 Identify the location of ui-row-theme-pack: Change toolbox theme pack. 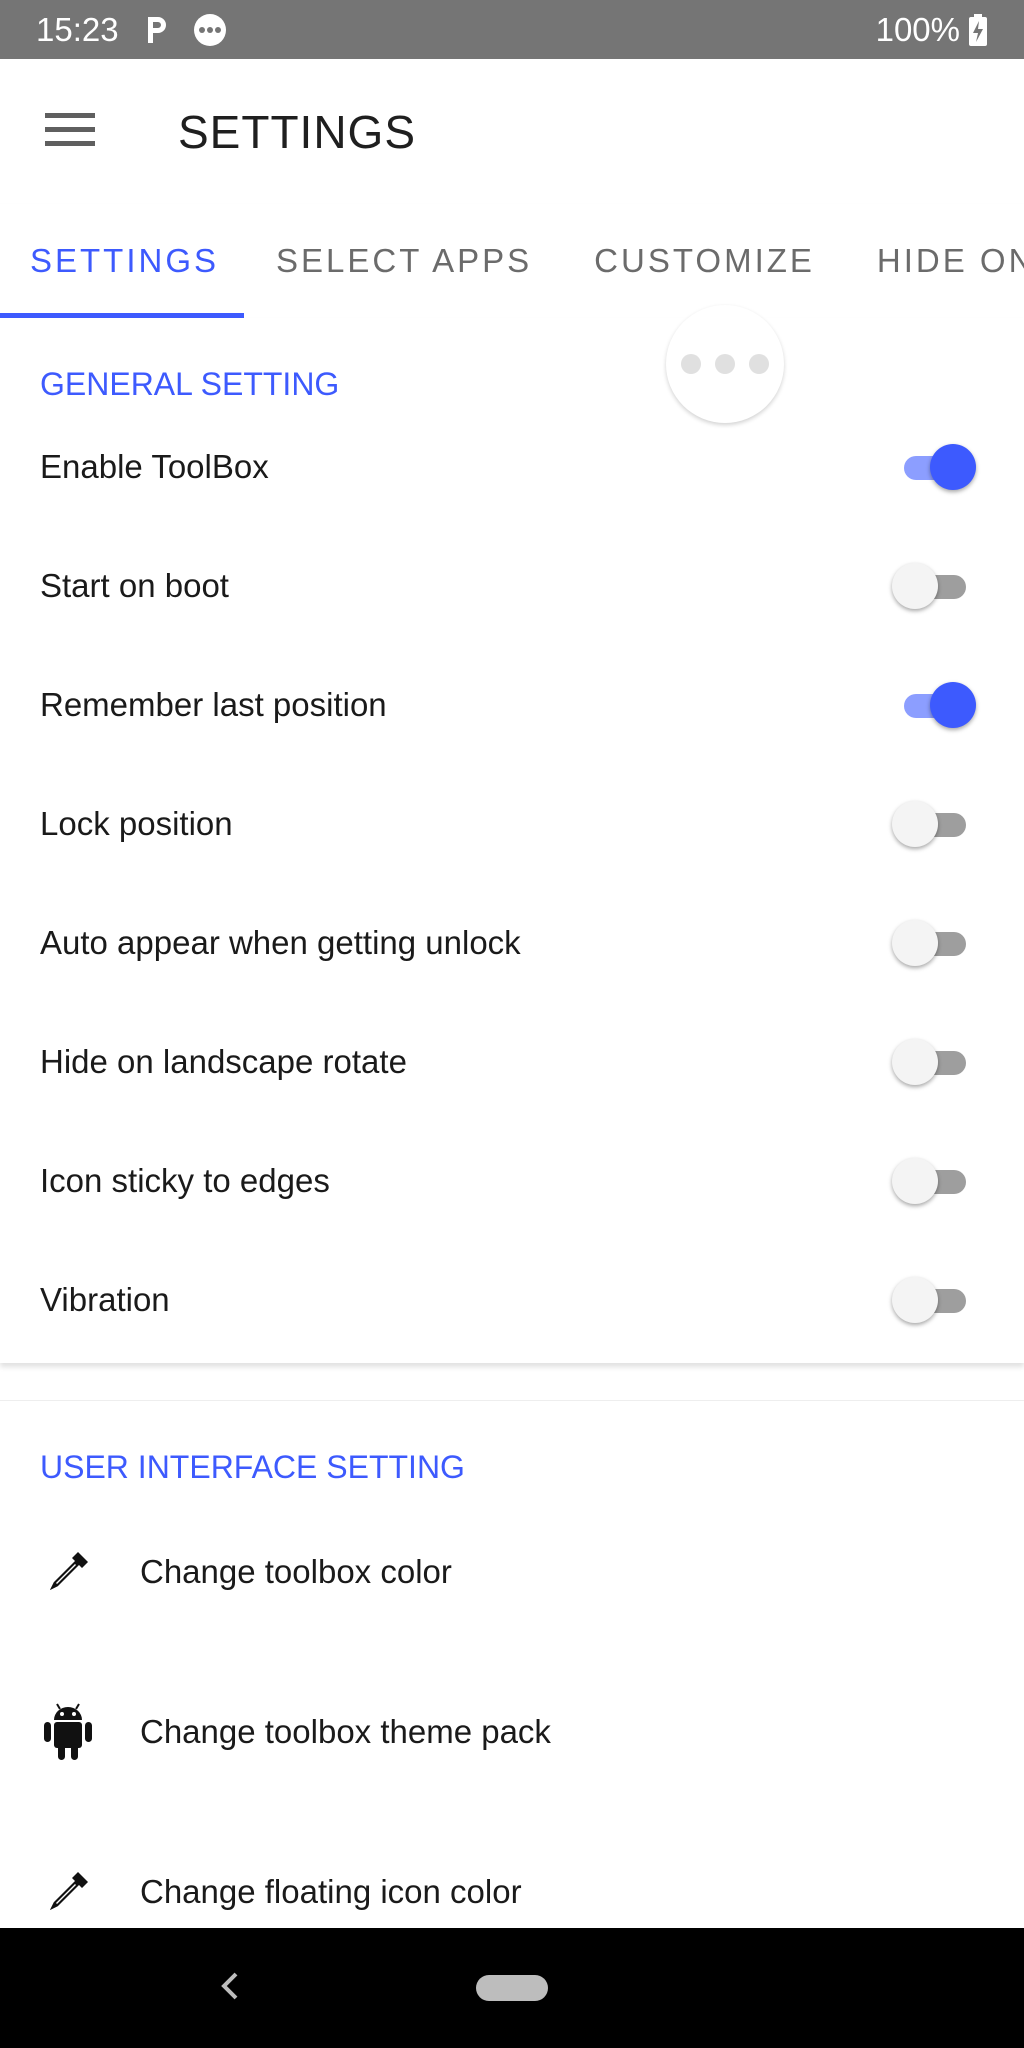
(512, 1732).